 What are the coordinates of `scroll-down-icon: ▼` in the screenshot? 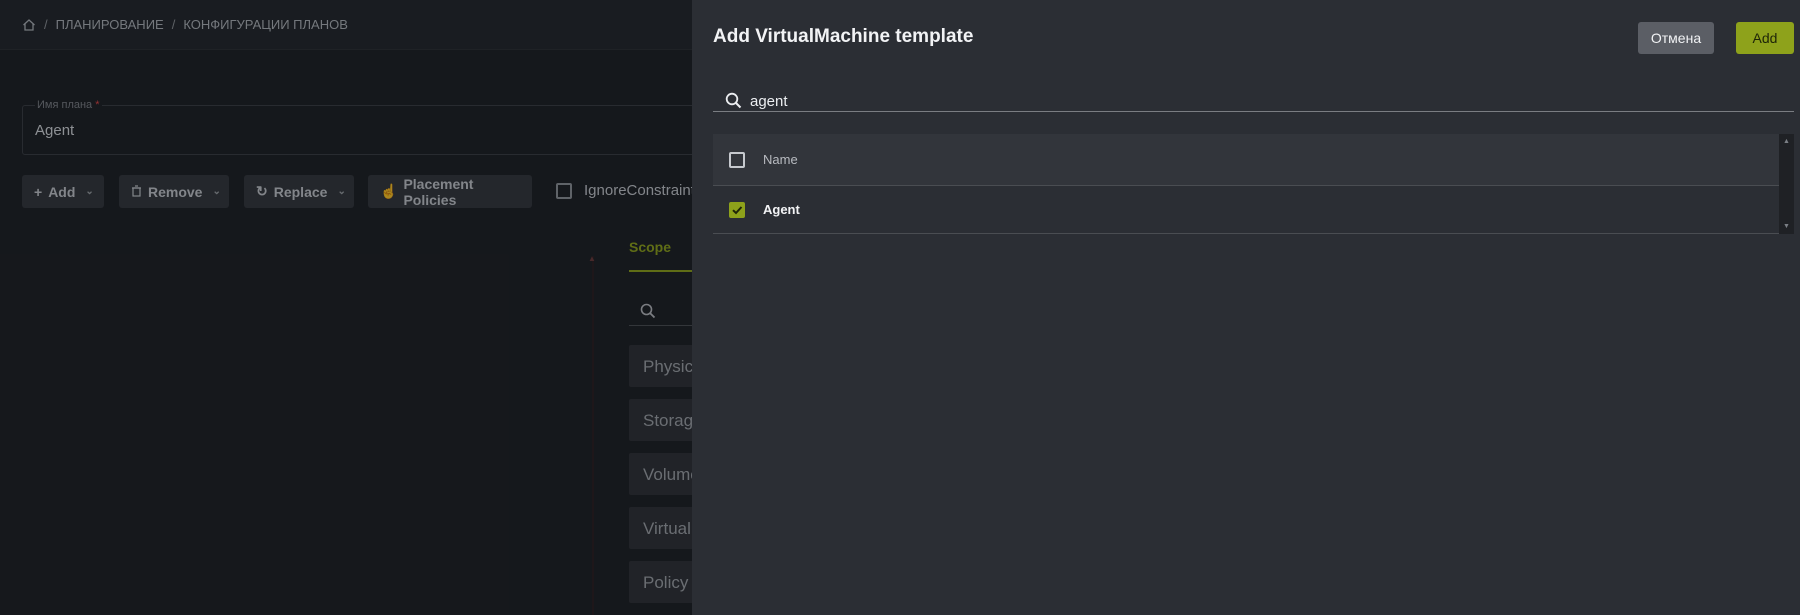 It's located at (1786, 226).